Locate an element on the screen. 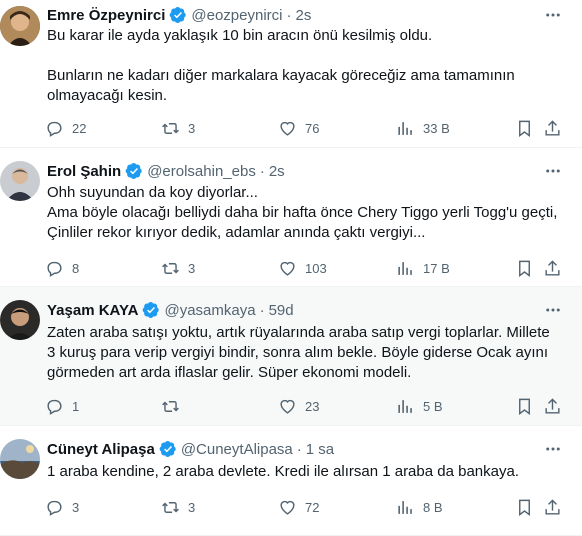 Image resolution: width=582 pixels, height=536 pixels. timestamp: 59d is located at coordinates (281, 310).